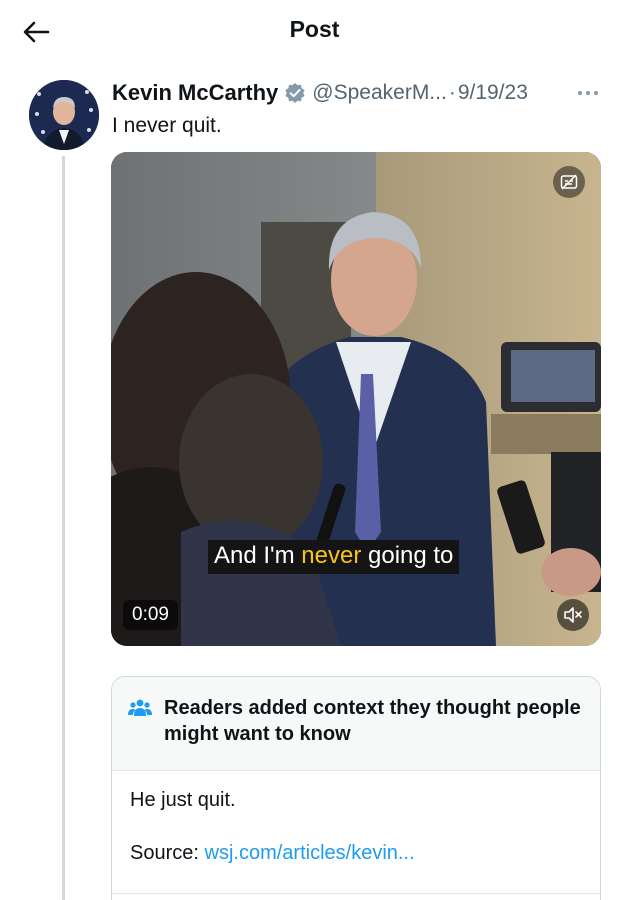 The image size is (629, 900). I want to click on mute-button, so click(573, 615).